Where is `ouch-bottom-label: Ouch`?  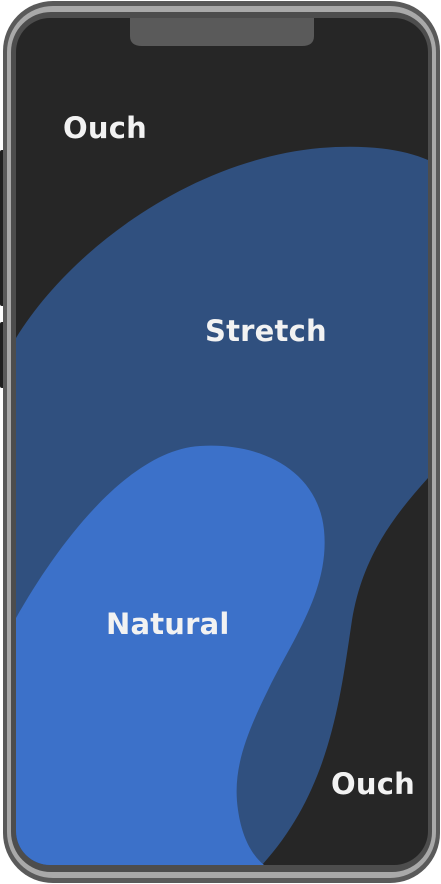 ouch-bottom-label: Ouch is located at coordinates (373, 784).